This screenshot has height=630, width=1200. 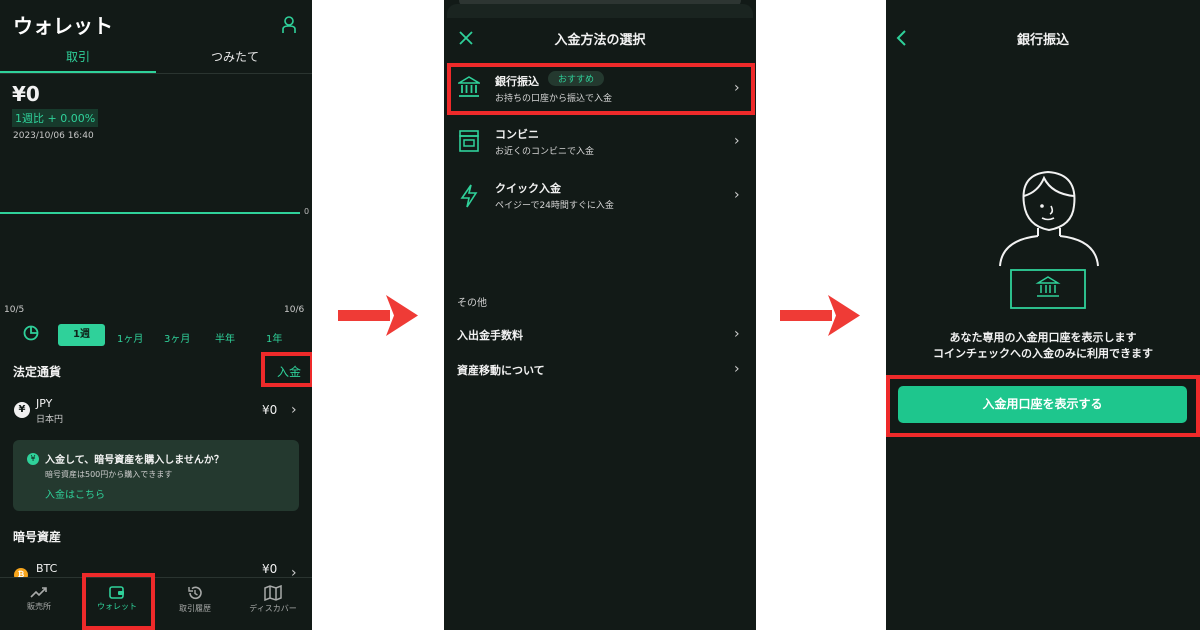 What do you see at coordinates (50, 420) in the screenshot?
I see `jpy-name: 日本円` at bounding box center [50, 420].